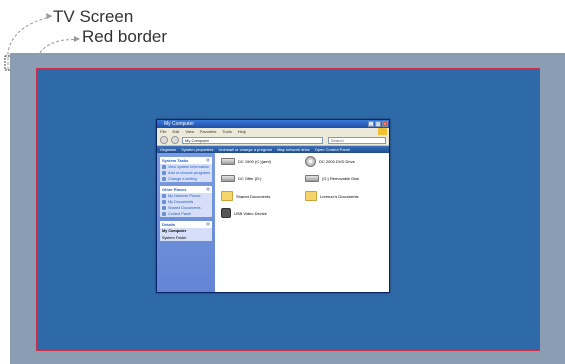  I want to click on place-label: Shared Documents, so click(184, 207).